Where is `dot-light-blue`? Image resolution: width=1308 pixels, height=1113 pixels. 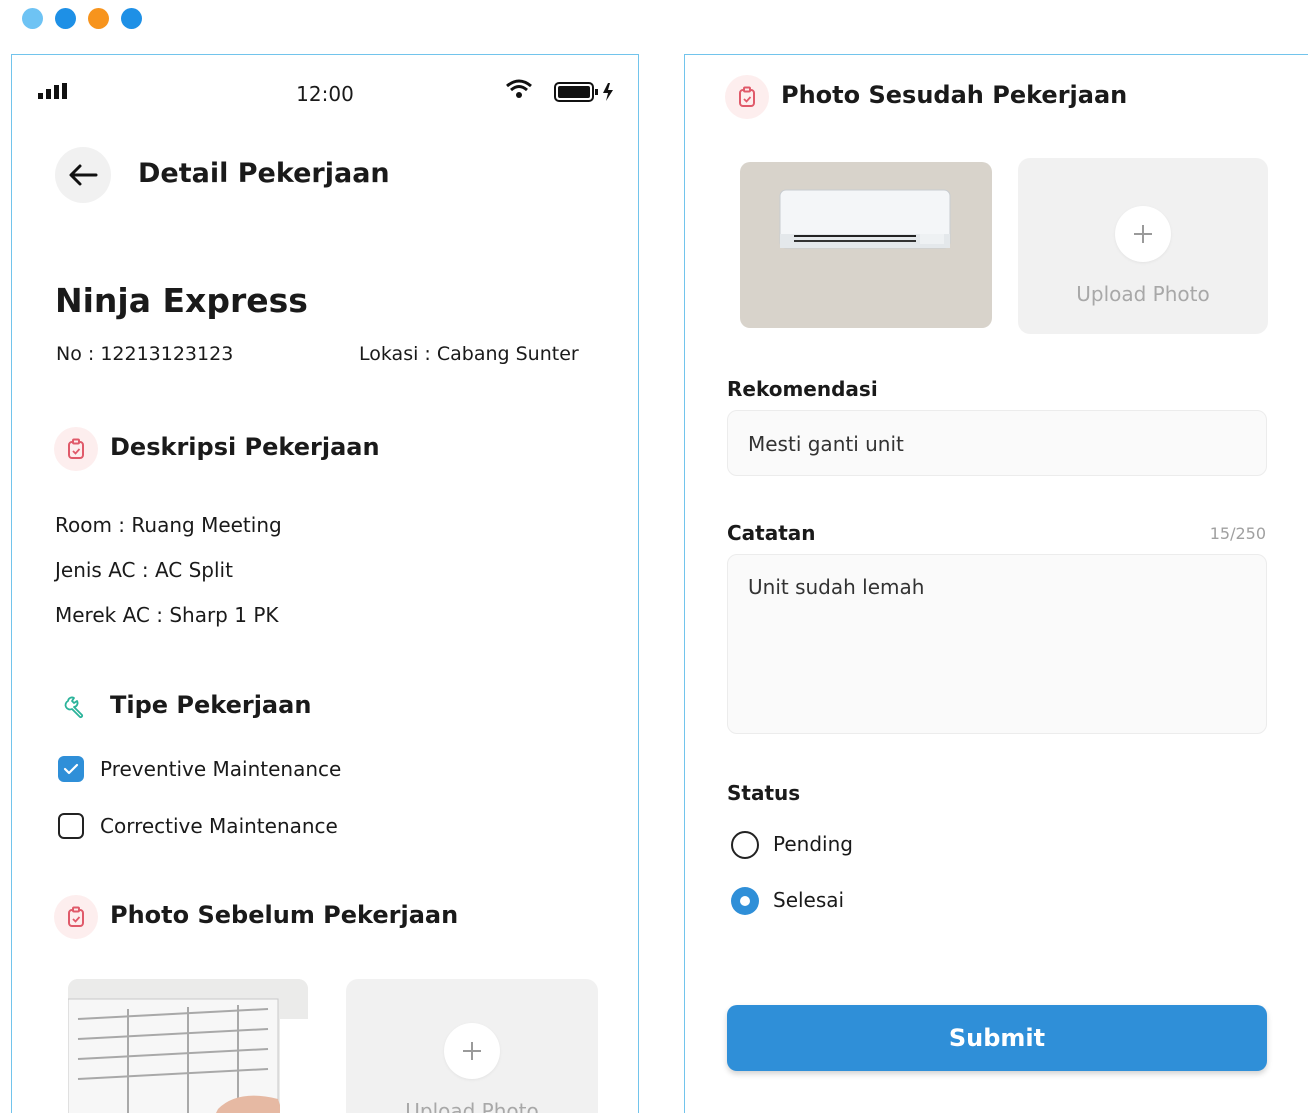
dot-light-blue is located at coordinates (32, 18).